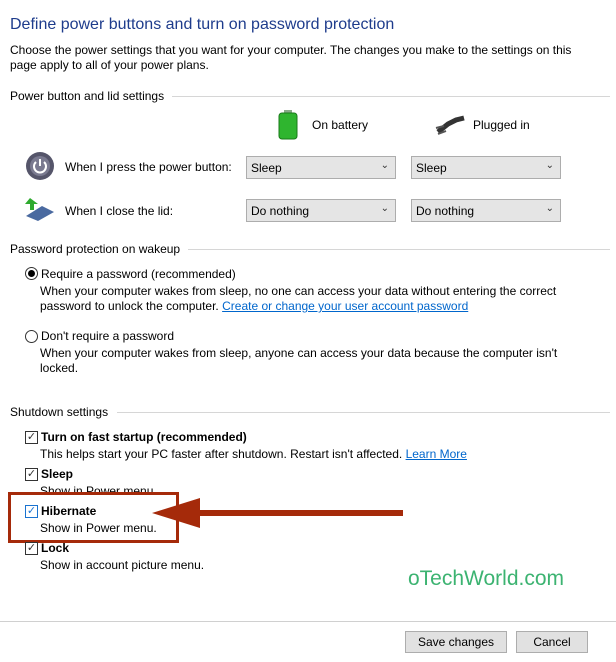  Describe the element at coordinates (31, 474) in the screenshot. I see `sleep-checkbox: ✓` at that location.